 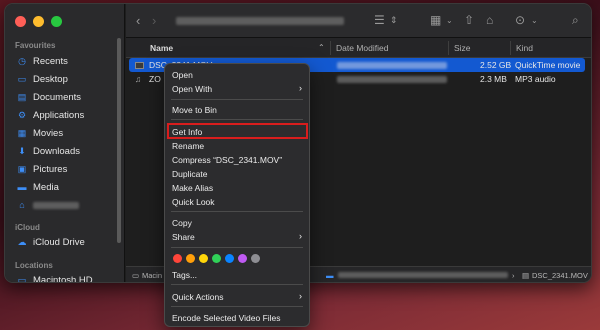 I want to click on sidebar-item-label: Desktop, so click(x=50, y=79).